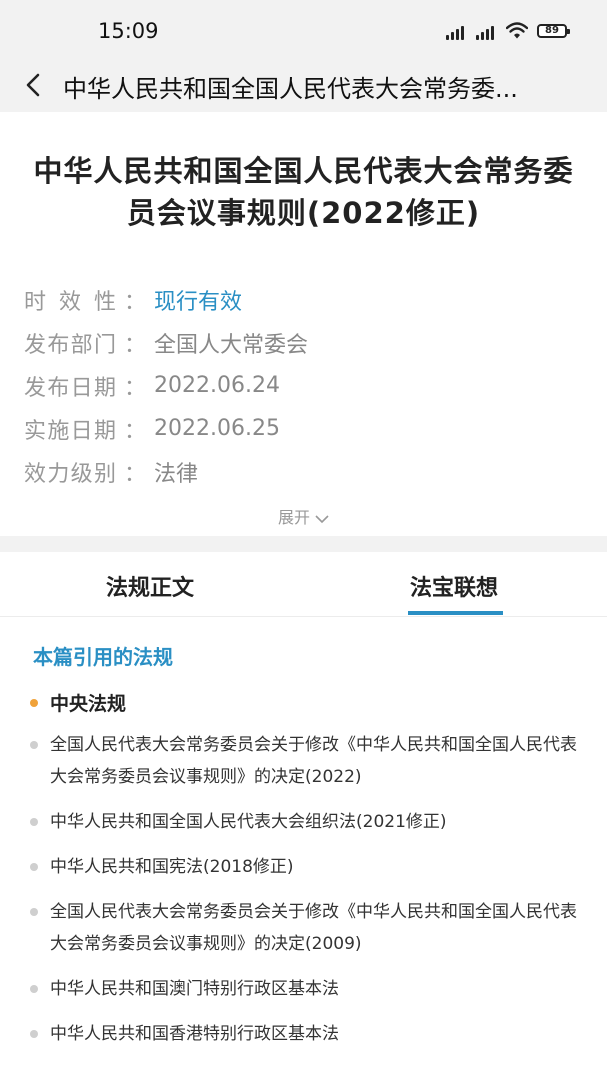 This screenshot has width=607, height=1080. What do you see at coordinates (517, 30) in the screenshot?
I see `wifi-icon` at bounding box center [517, 30].